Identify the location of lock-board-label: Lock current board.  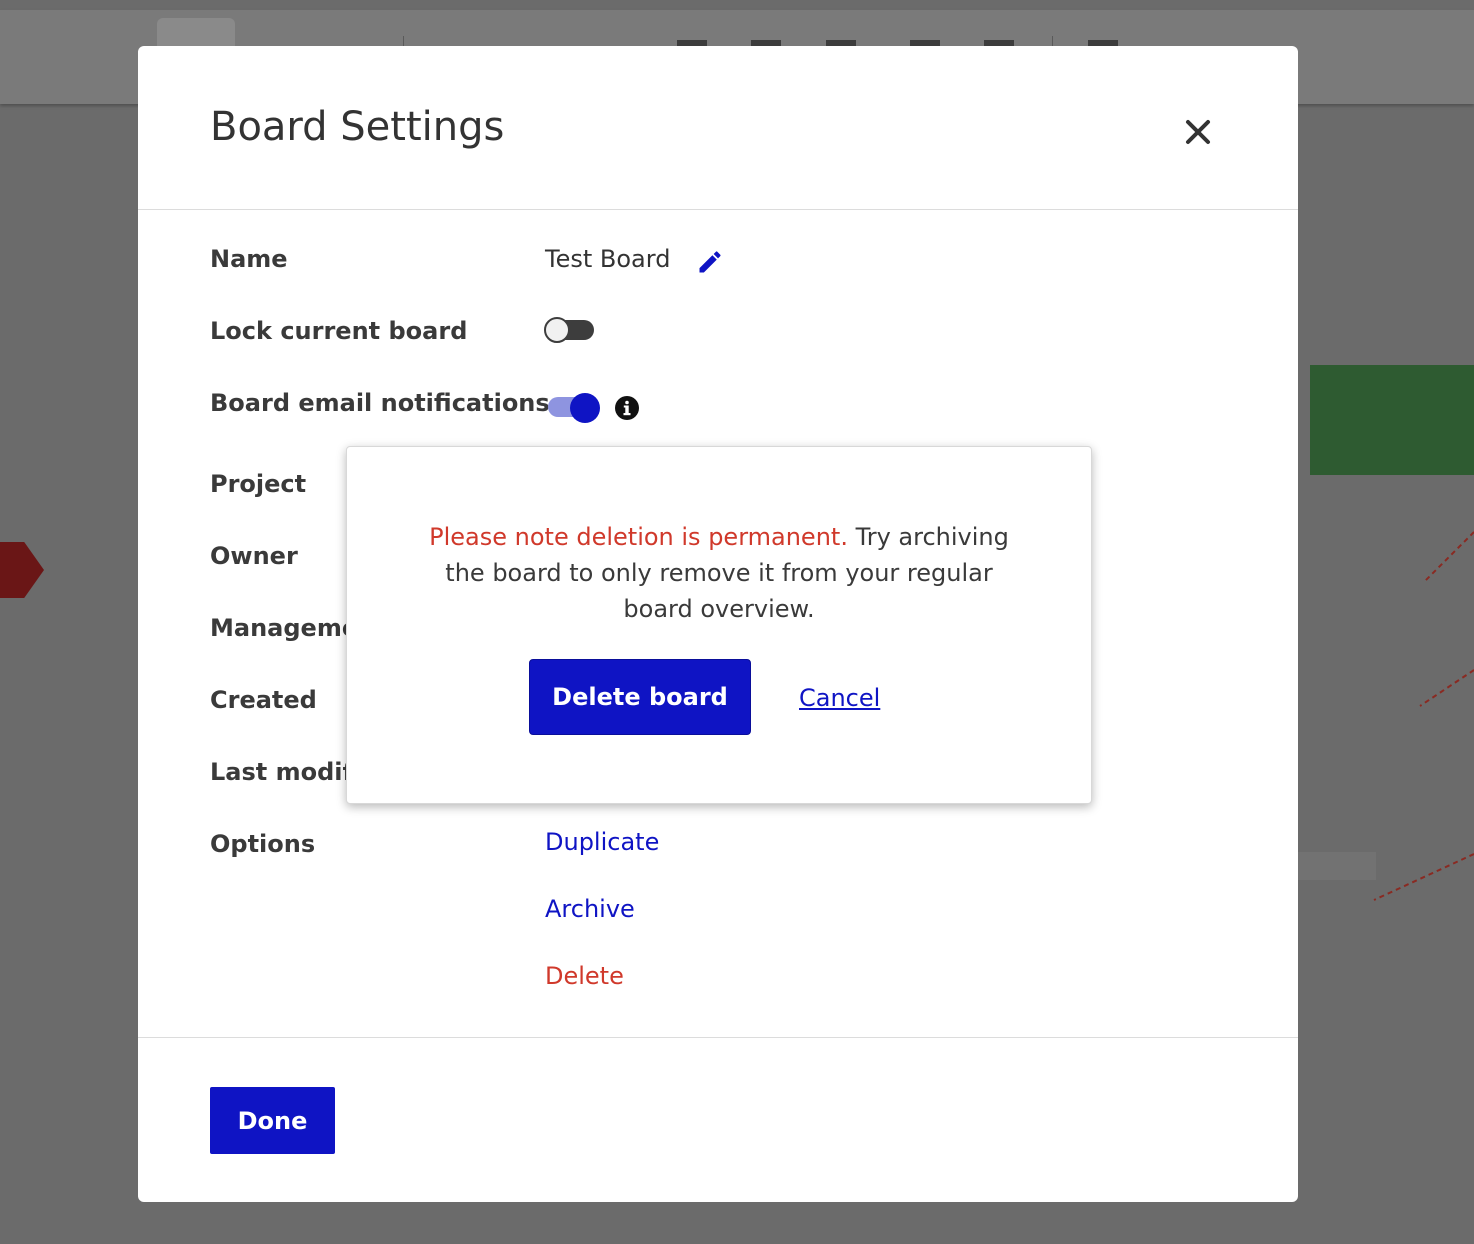
(339, 331).